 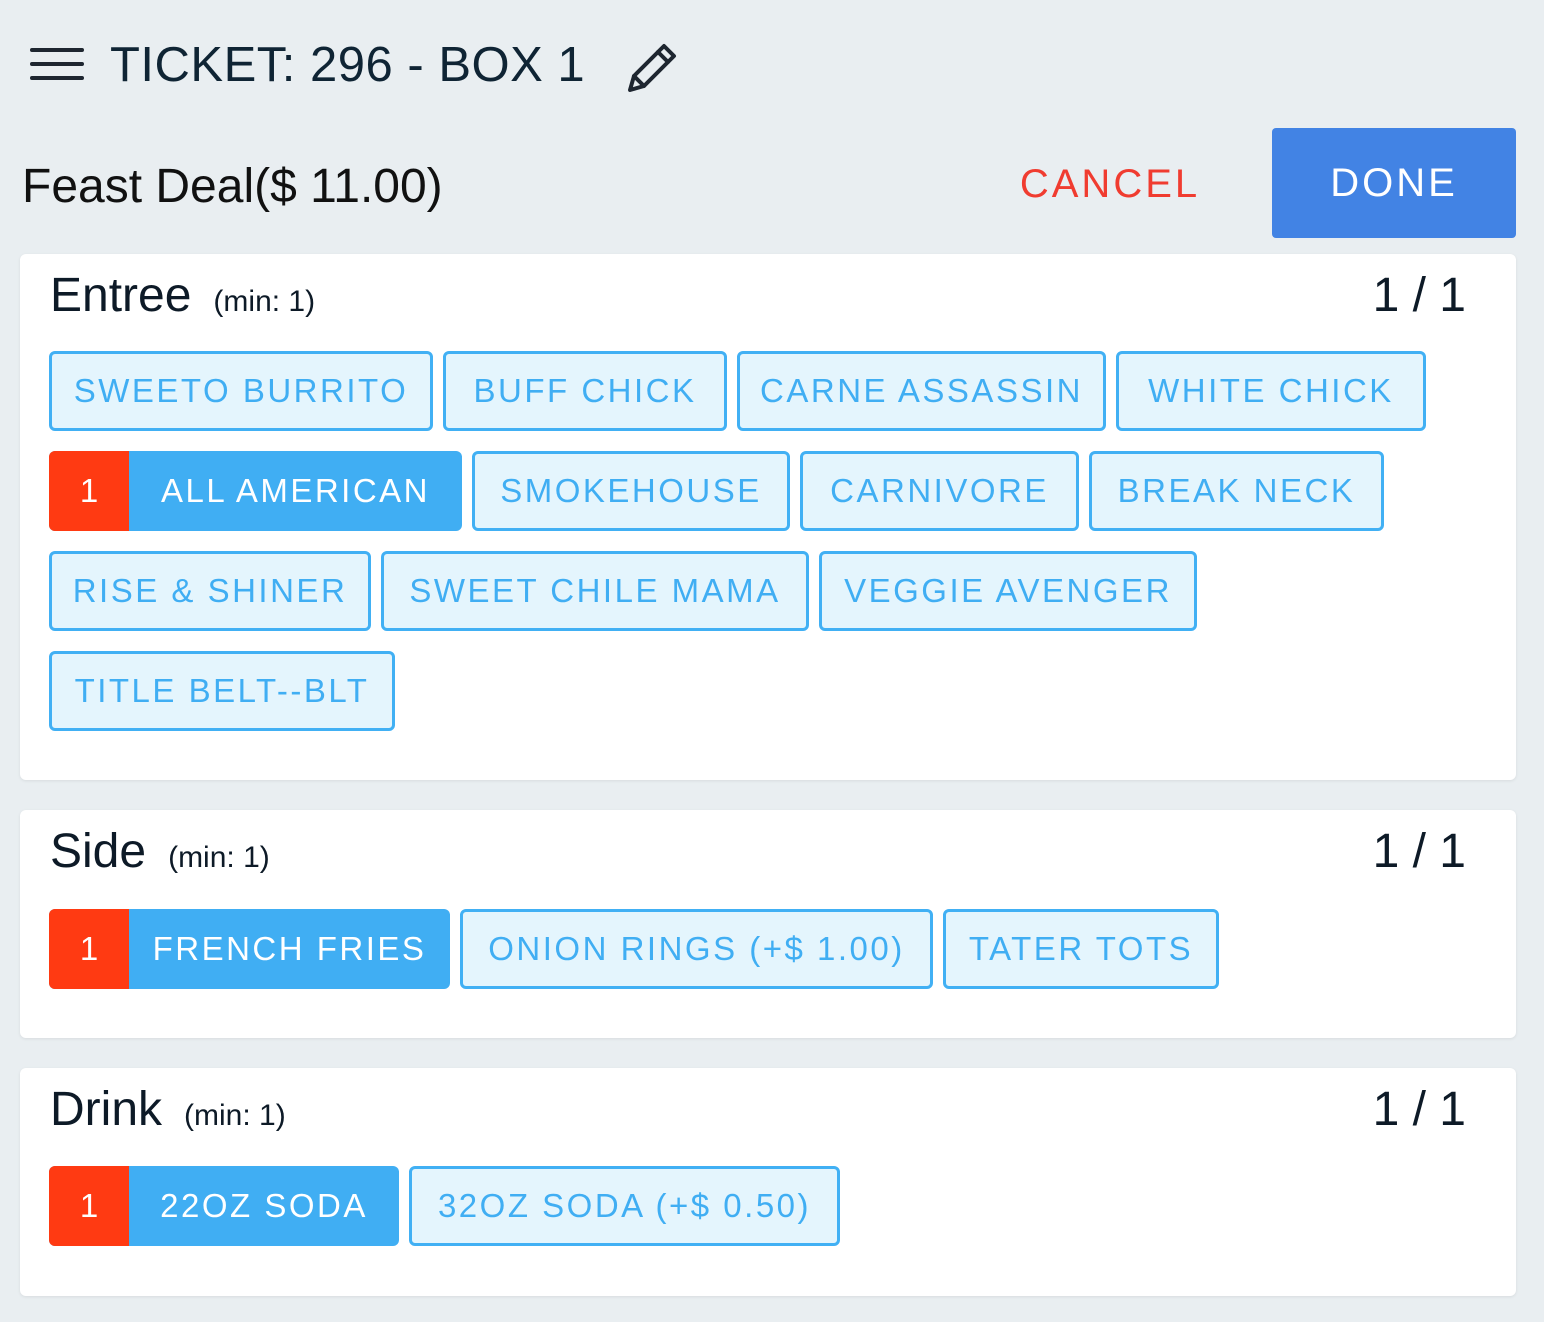 I want to click on option-label: RISE & SHINER, so click(x=210, y=590).